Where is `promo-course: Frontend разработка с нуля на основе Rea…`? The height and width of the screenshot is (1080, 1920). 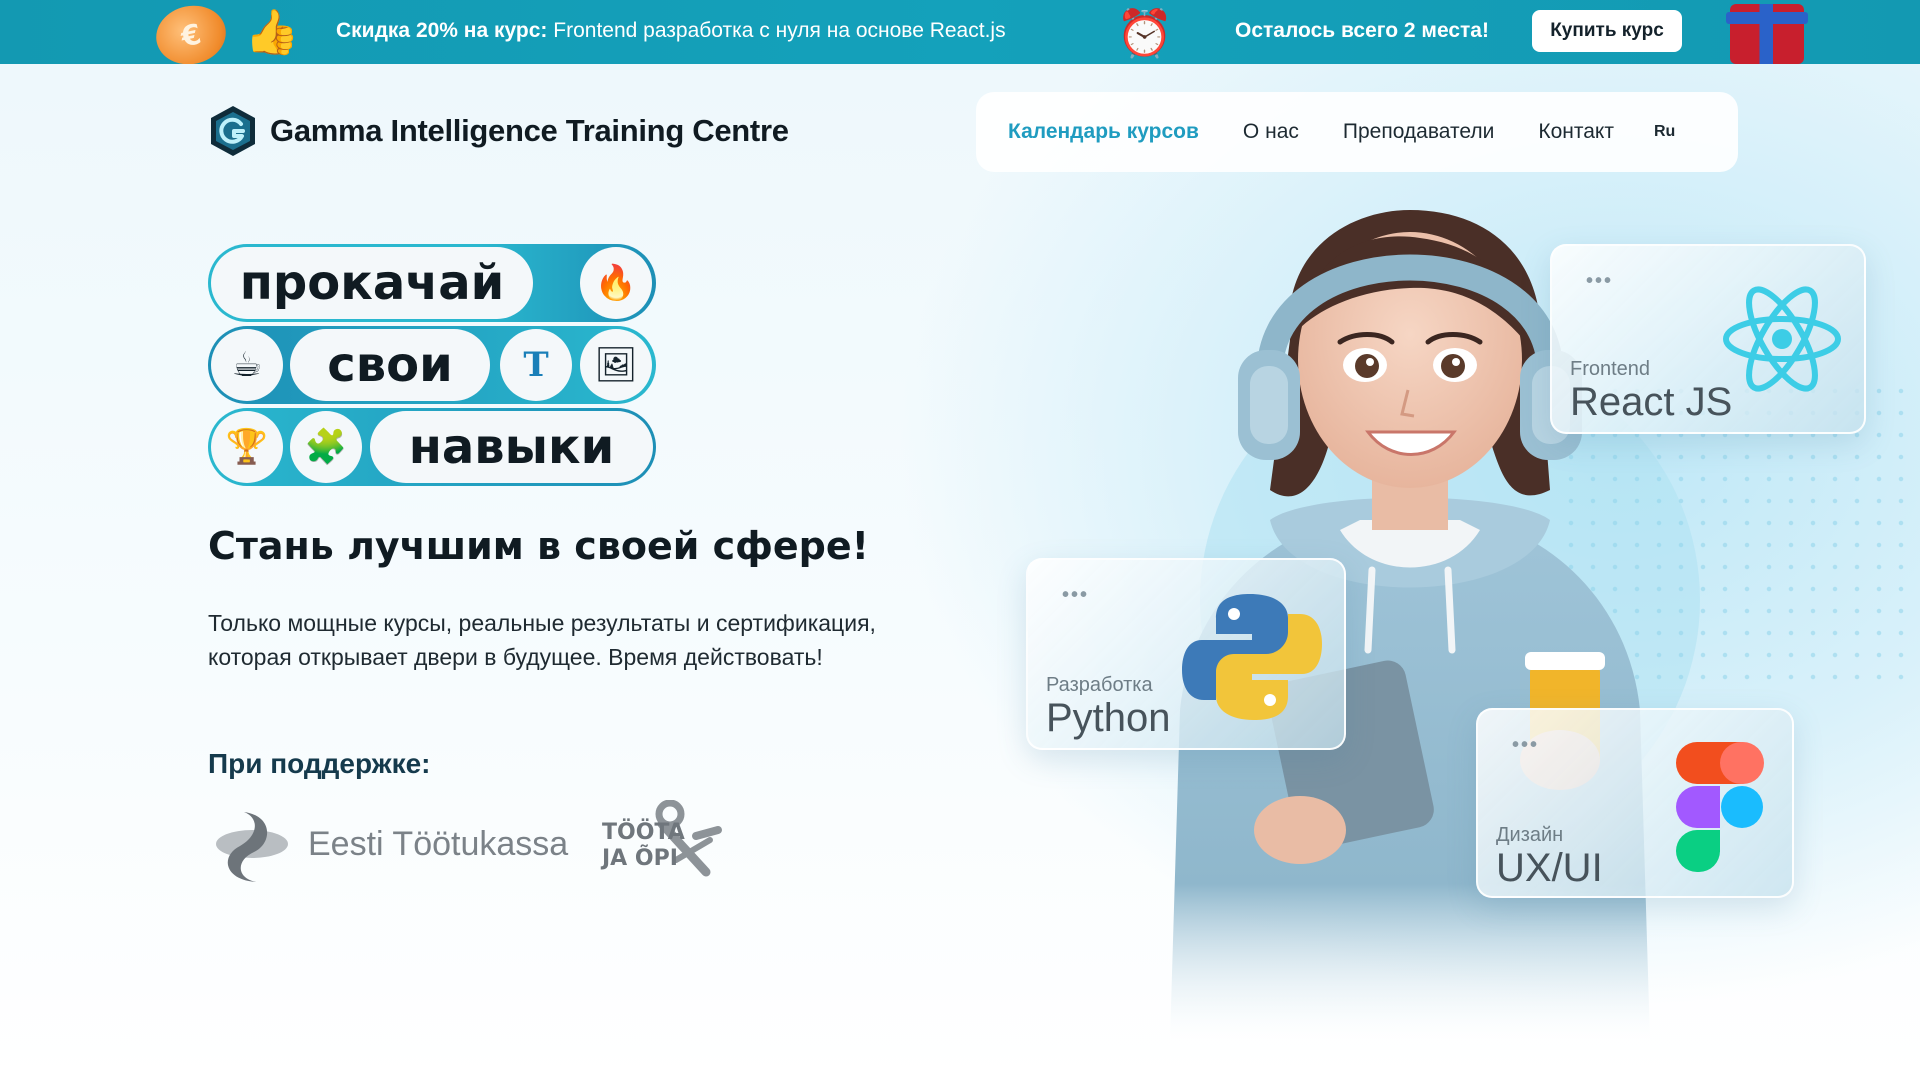 promo-course: Frontend разработка с нуля на основе Rea… is located at coordinates (779, 30).